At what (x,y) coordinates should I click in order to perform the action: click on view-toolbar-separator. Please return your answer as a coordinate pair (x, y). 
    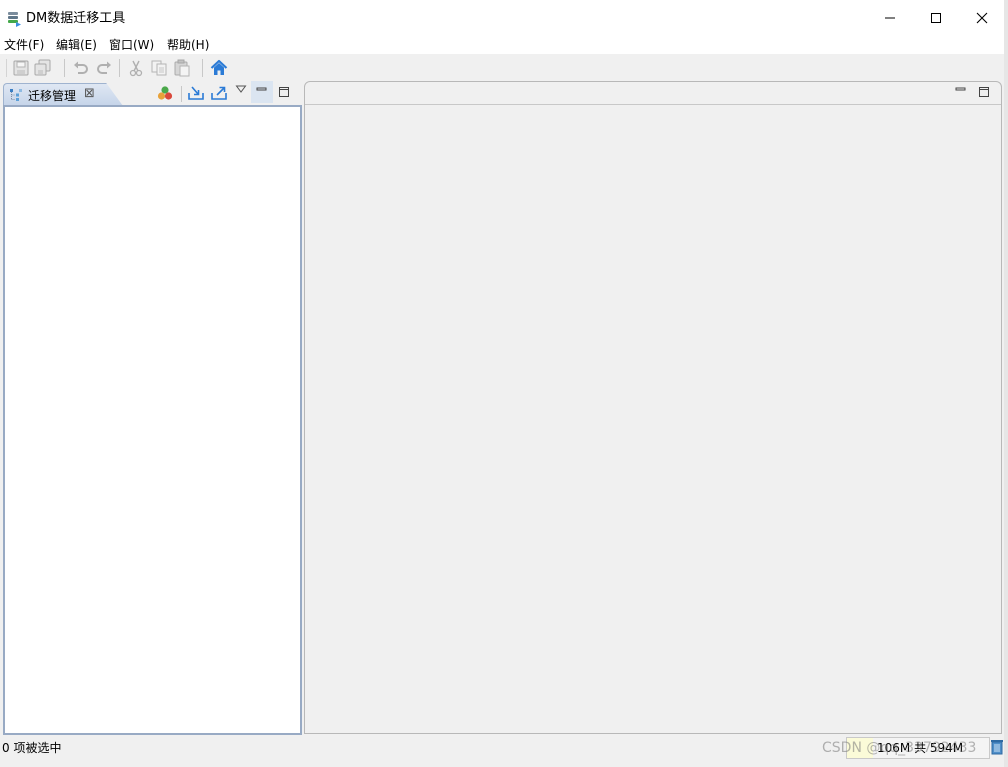
    Looking at the image, I should click on (181, 94).